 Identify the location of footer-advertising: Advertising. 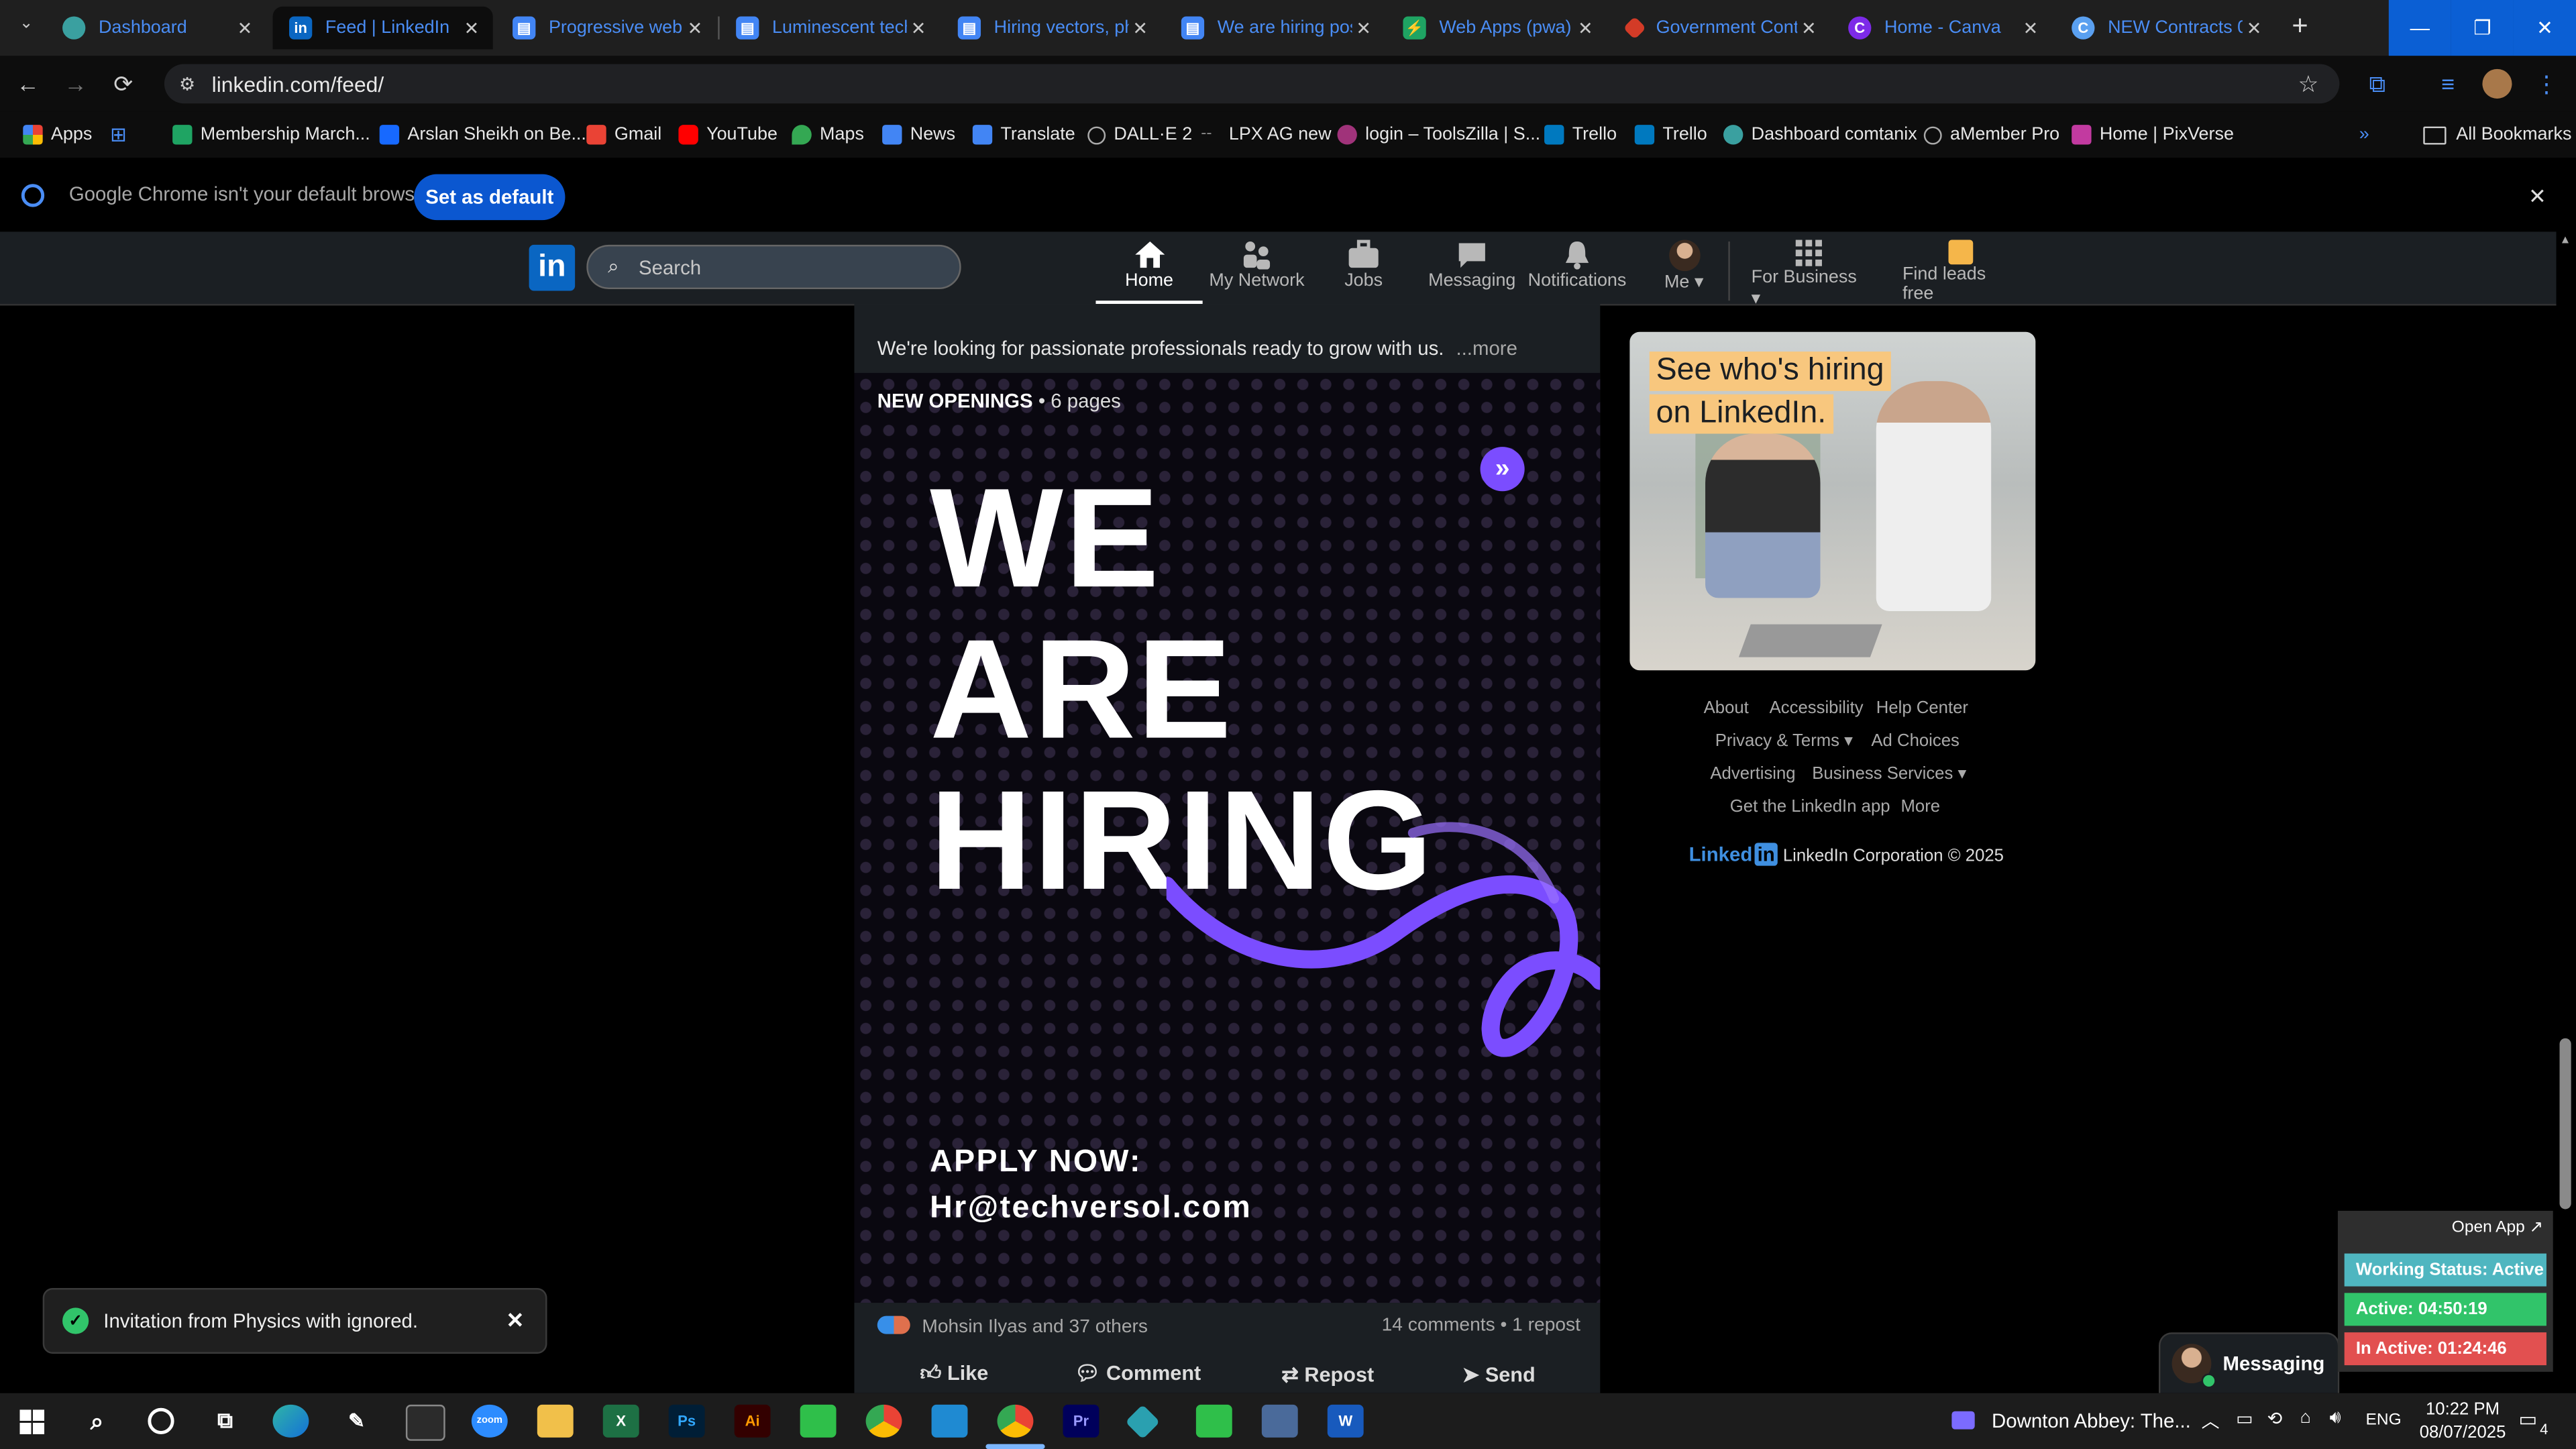
(1752, 774).